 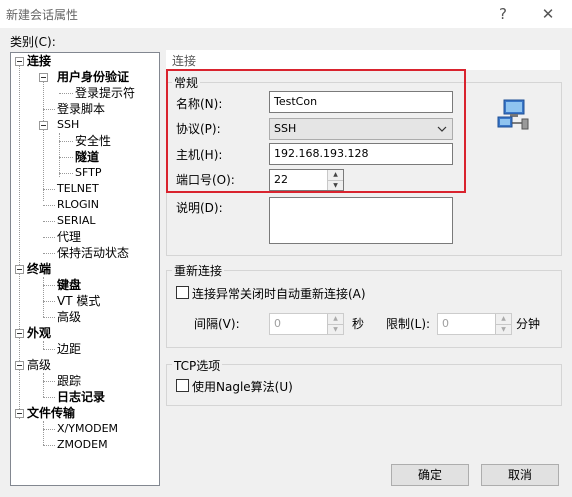 I want to click on tree-item-rlogin: RLOGIN, so click(x=78, y=205).